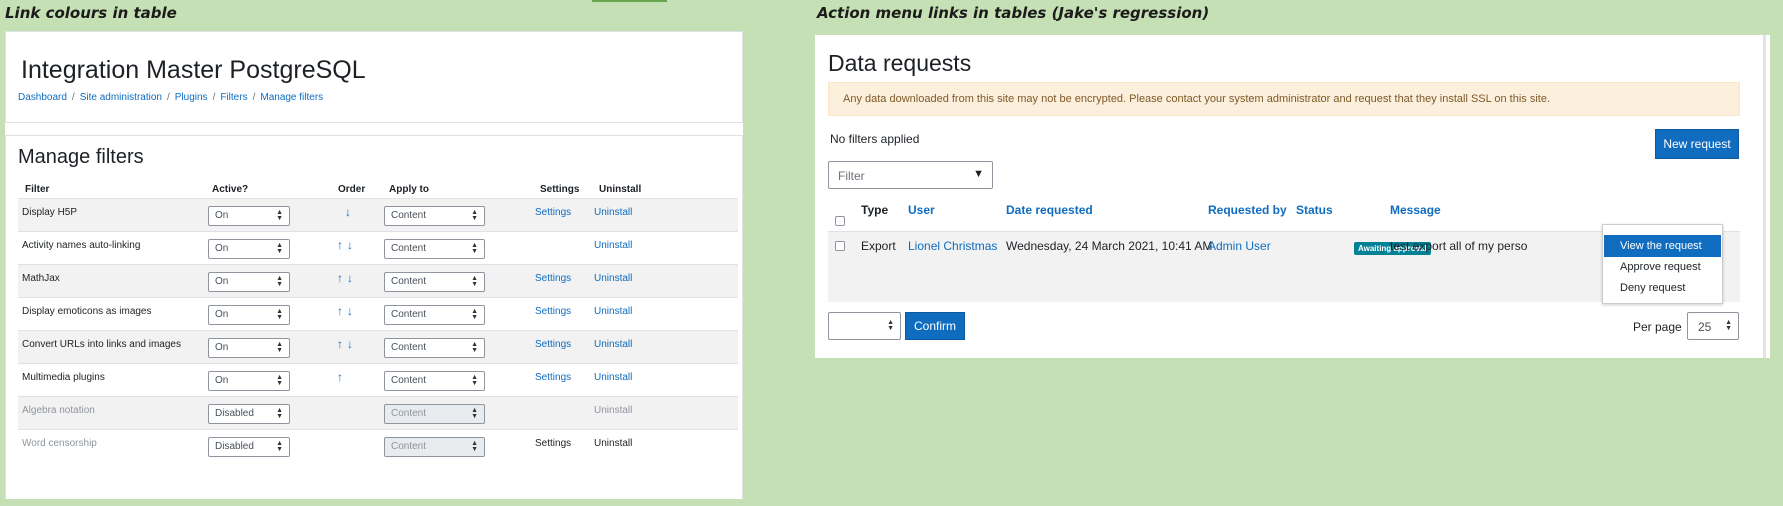 Image resolution: width=1783 pixels, height=506 pixels. Describe the element at coordinates (1314, 210) in the screenshot. I see `column-header-status: Status` at that location.